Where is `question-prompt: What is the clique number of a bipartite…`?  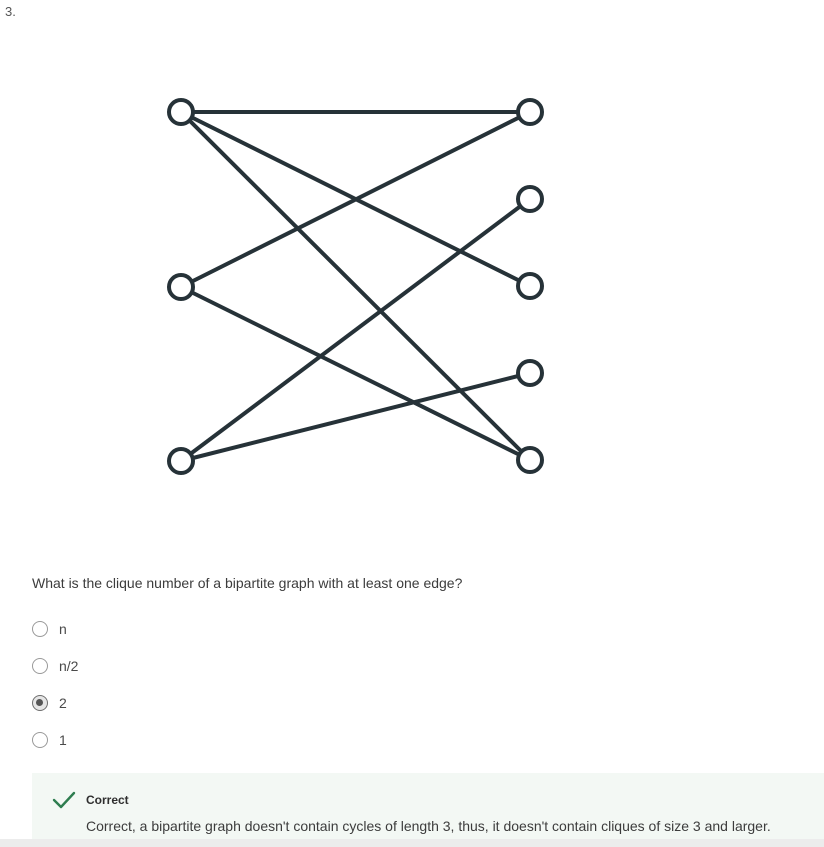 question-prompt: What is the clique number of a bipartite… is located at coordinates (247, 583).